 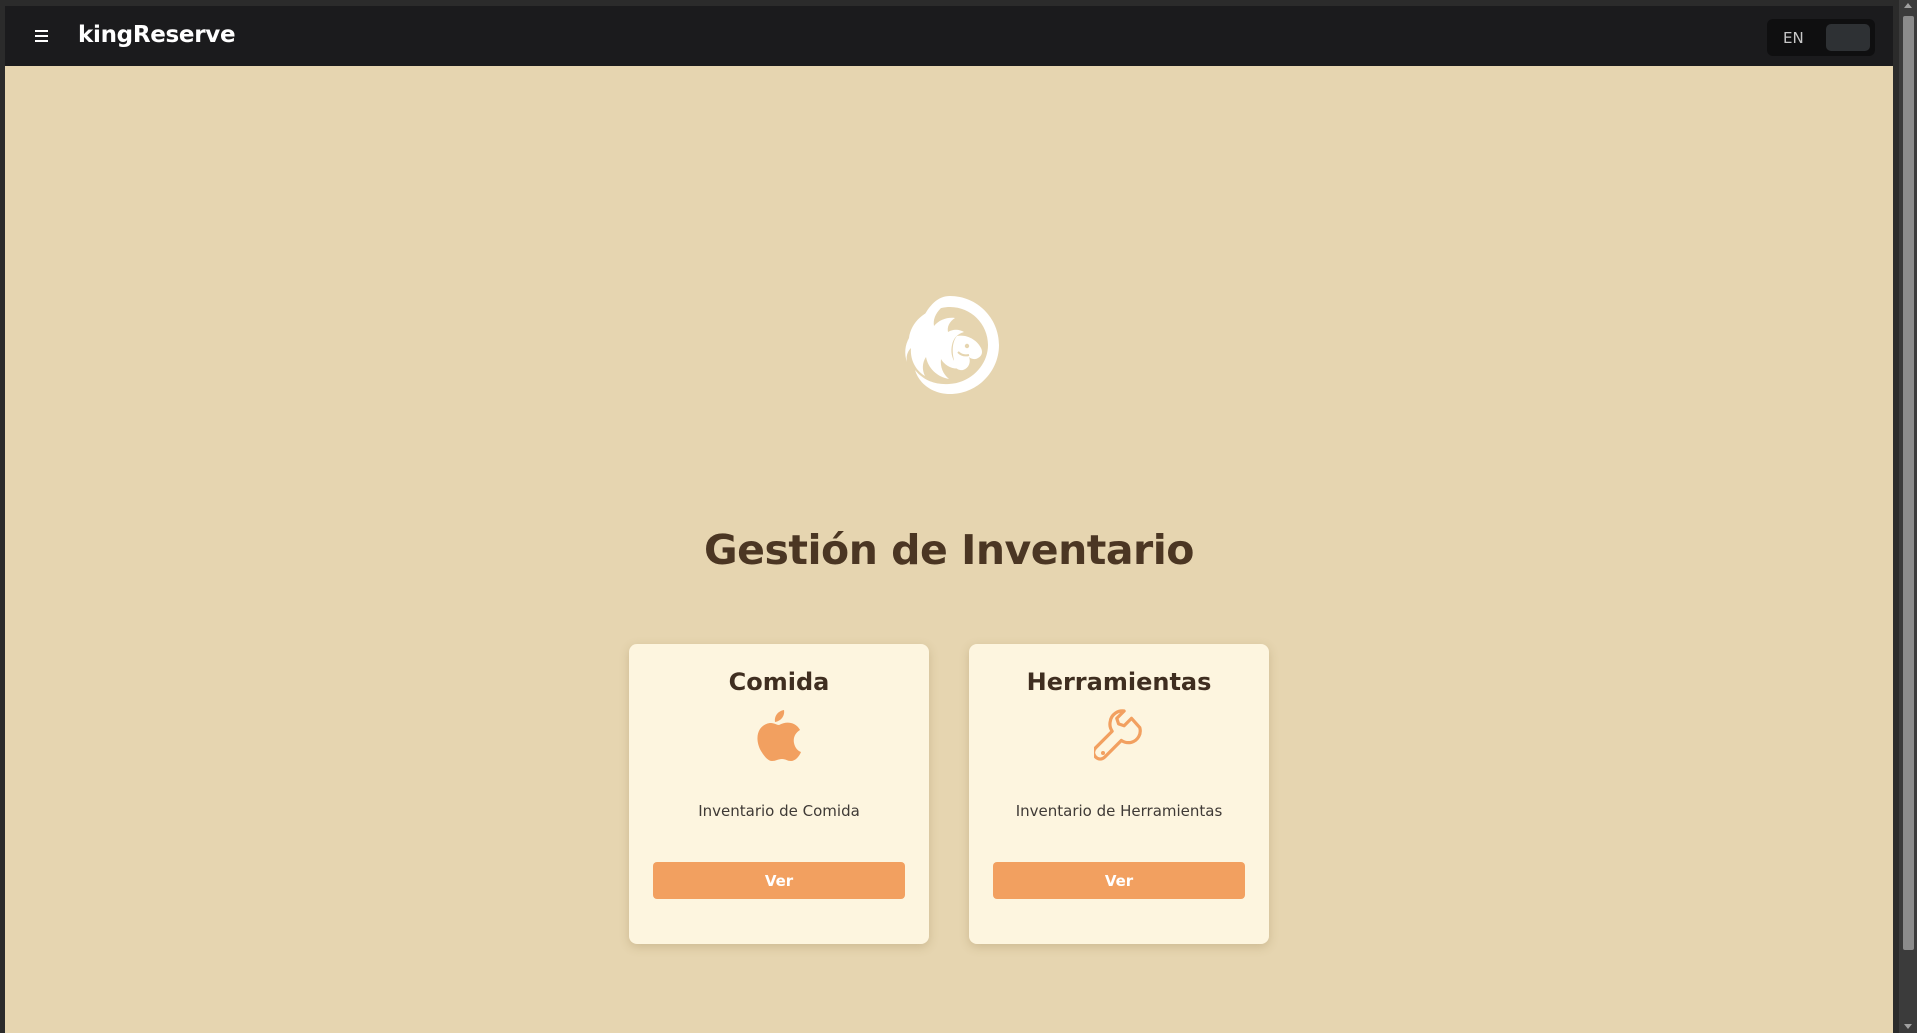 I want to click on vertical-scrollbar, so click(x=1908, y=516).